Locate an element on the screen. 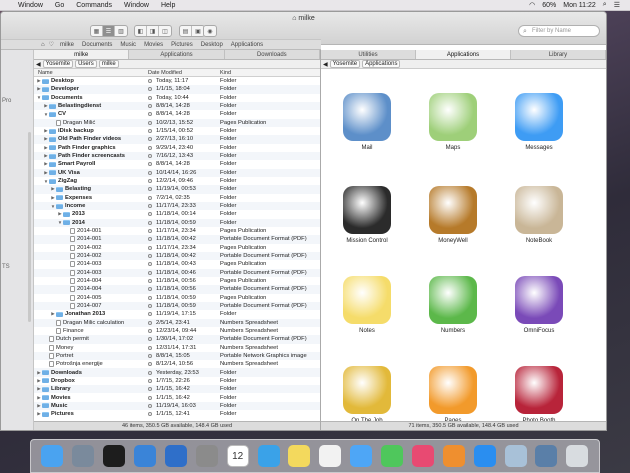  notification-center-icon: ☰ is located at coordinates (617, 5).